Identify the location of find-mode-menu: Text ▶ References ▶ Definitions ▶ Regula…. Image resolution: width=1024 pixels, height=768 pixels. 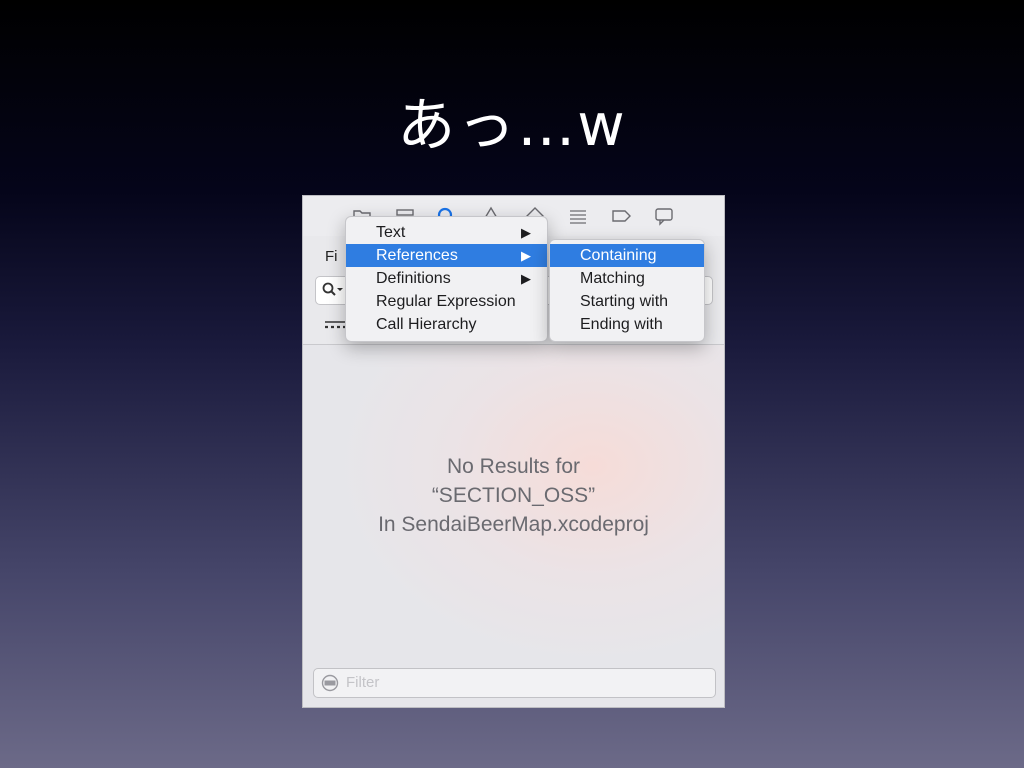
(446, 279).